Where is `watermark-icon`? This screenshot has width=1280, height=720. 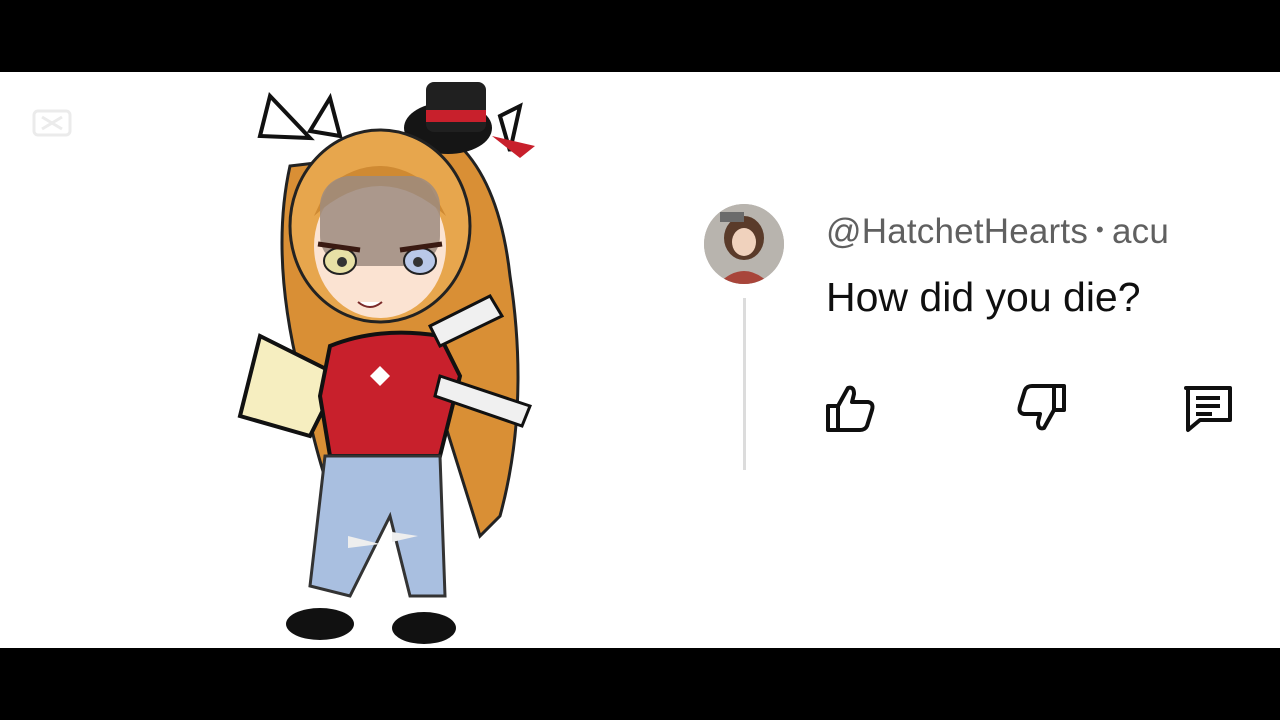 watermark-icon is located at coordinates (52, 123).